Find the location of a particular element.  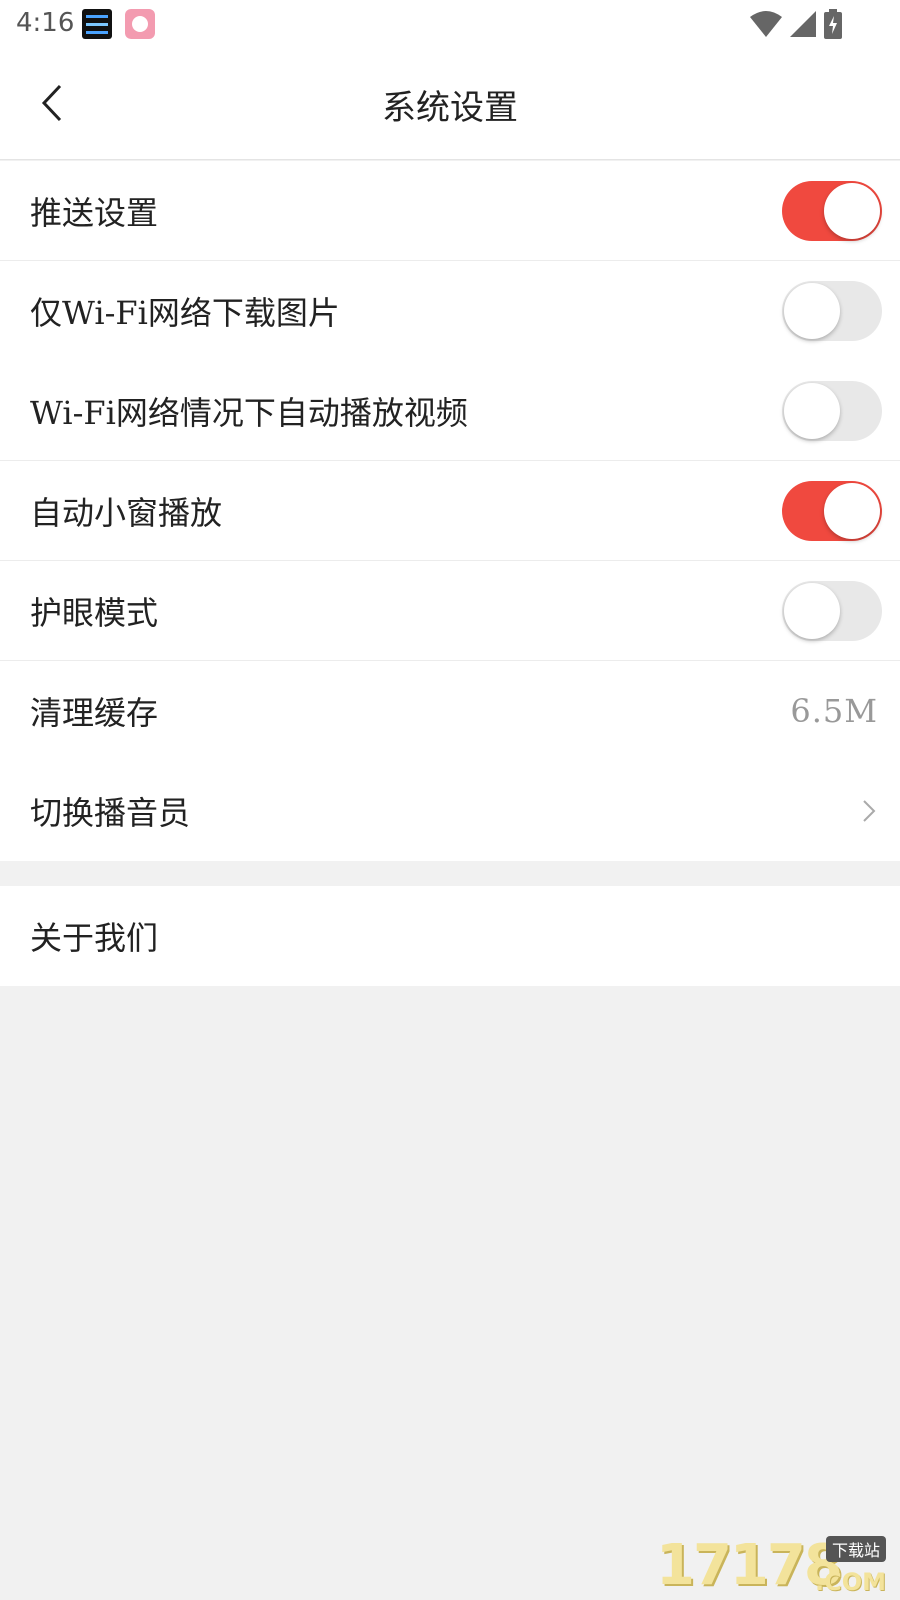

status-time: 4:16 is located at coordinates (45, 23).